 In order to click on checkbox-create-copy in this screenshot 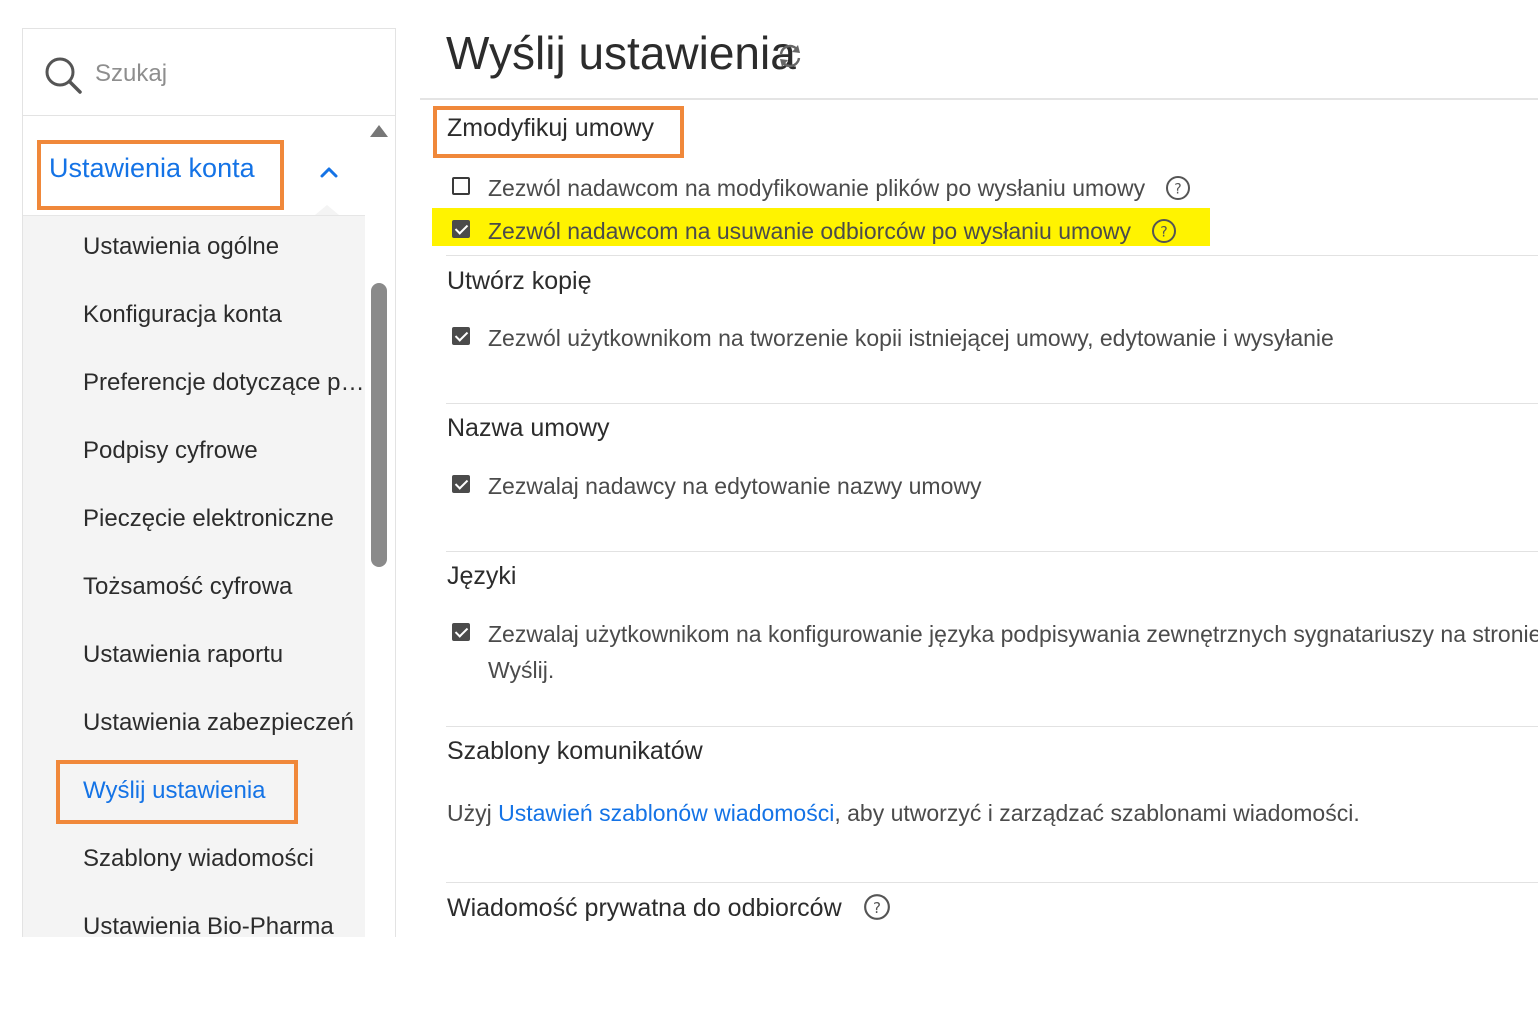, I will do `click(461, 336)`.